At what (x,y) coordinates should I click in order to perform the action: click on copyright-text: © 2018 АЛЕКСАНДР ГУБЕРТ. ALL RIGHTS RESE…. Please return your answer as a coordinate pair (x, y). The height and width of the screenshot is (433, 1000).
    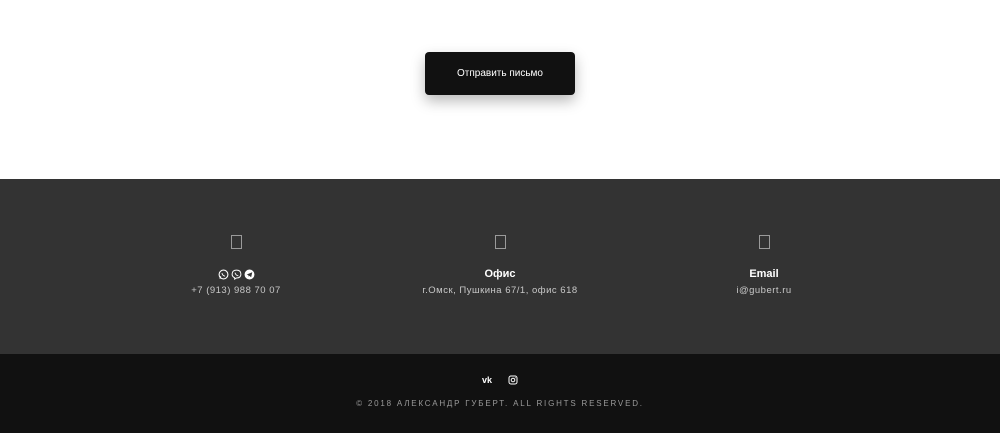
    Looking at the image, I should click on (500, 403).